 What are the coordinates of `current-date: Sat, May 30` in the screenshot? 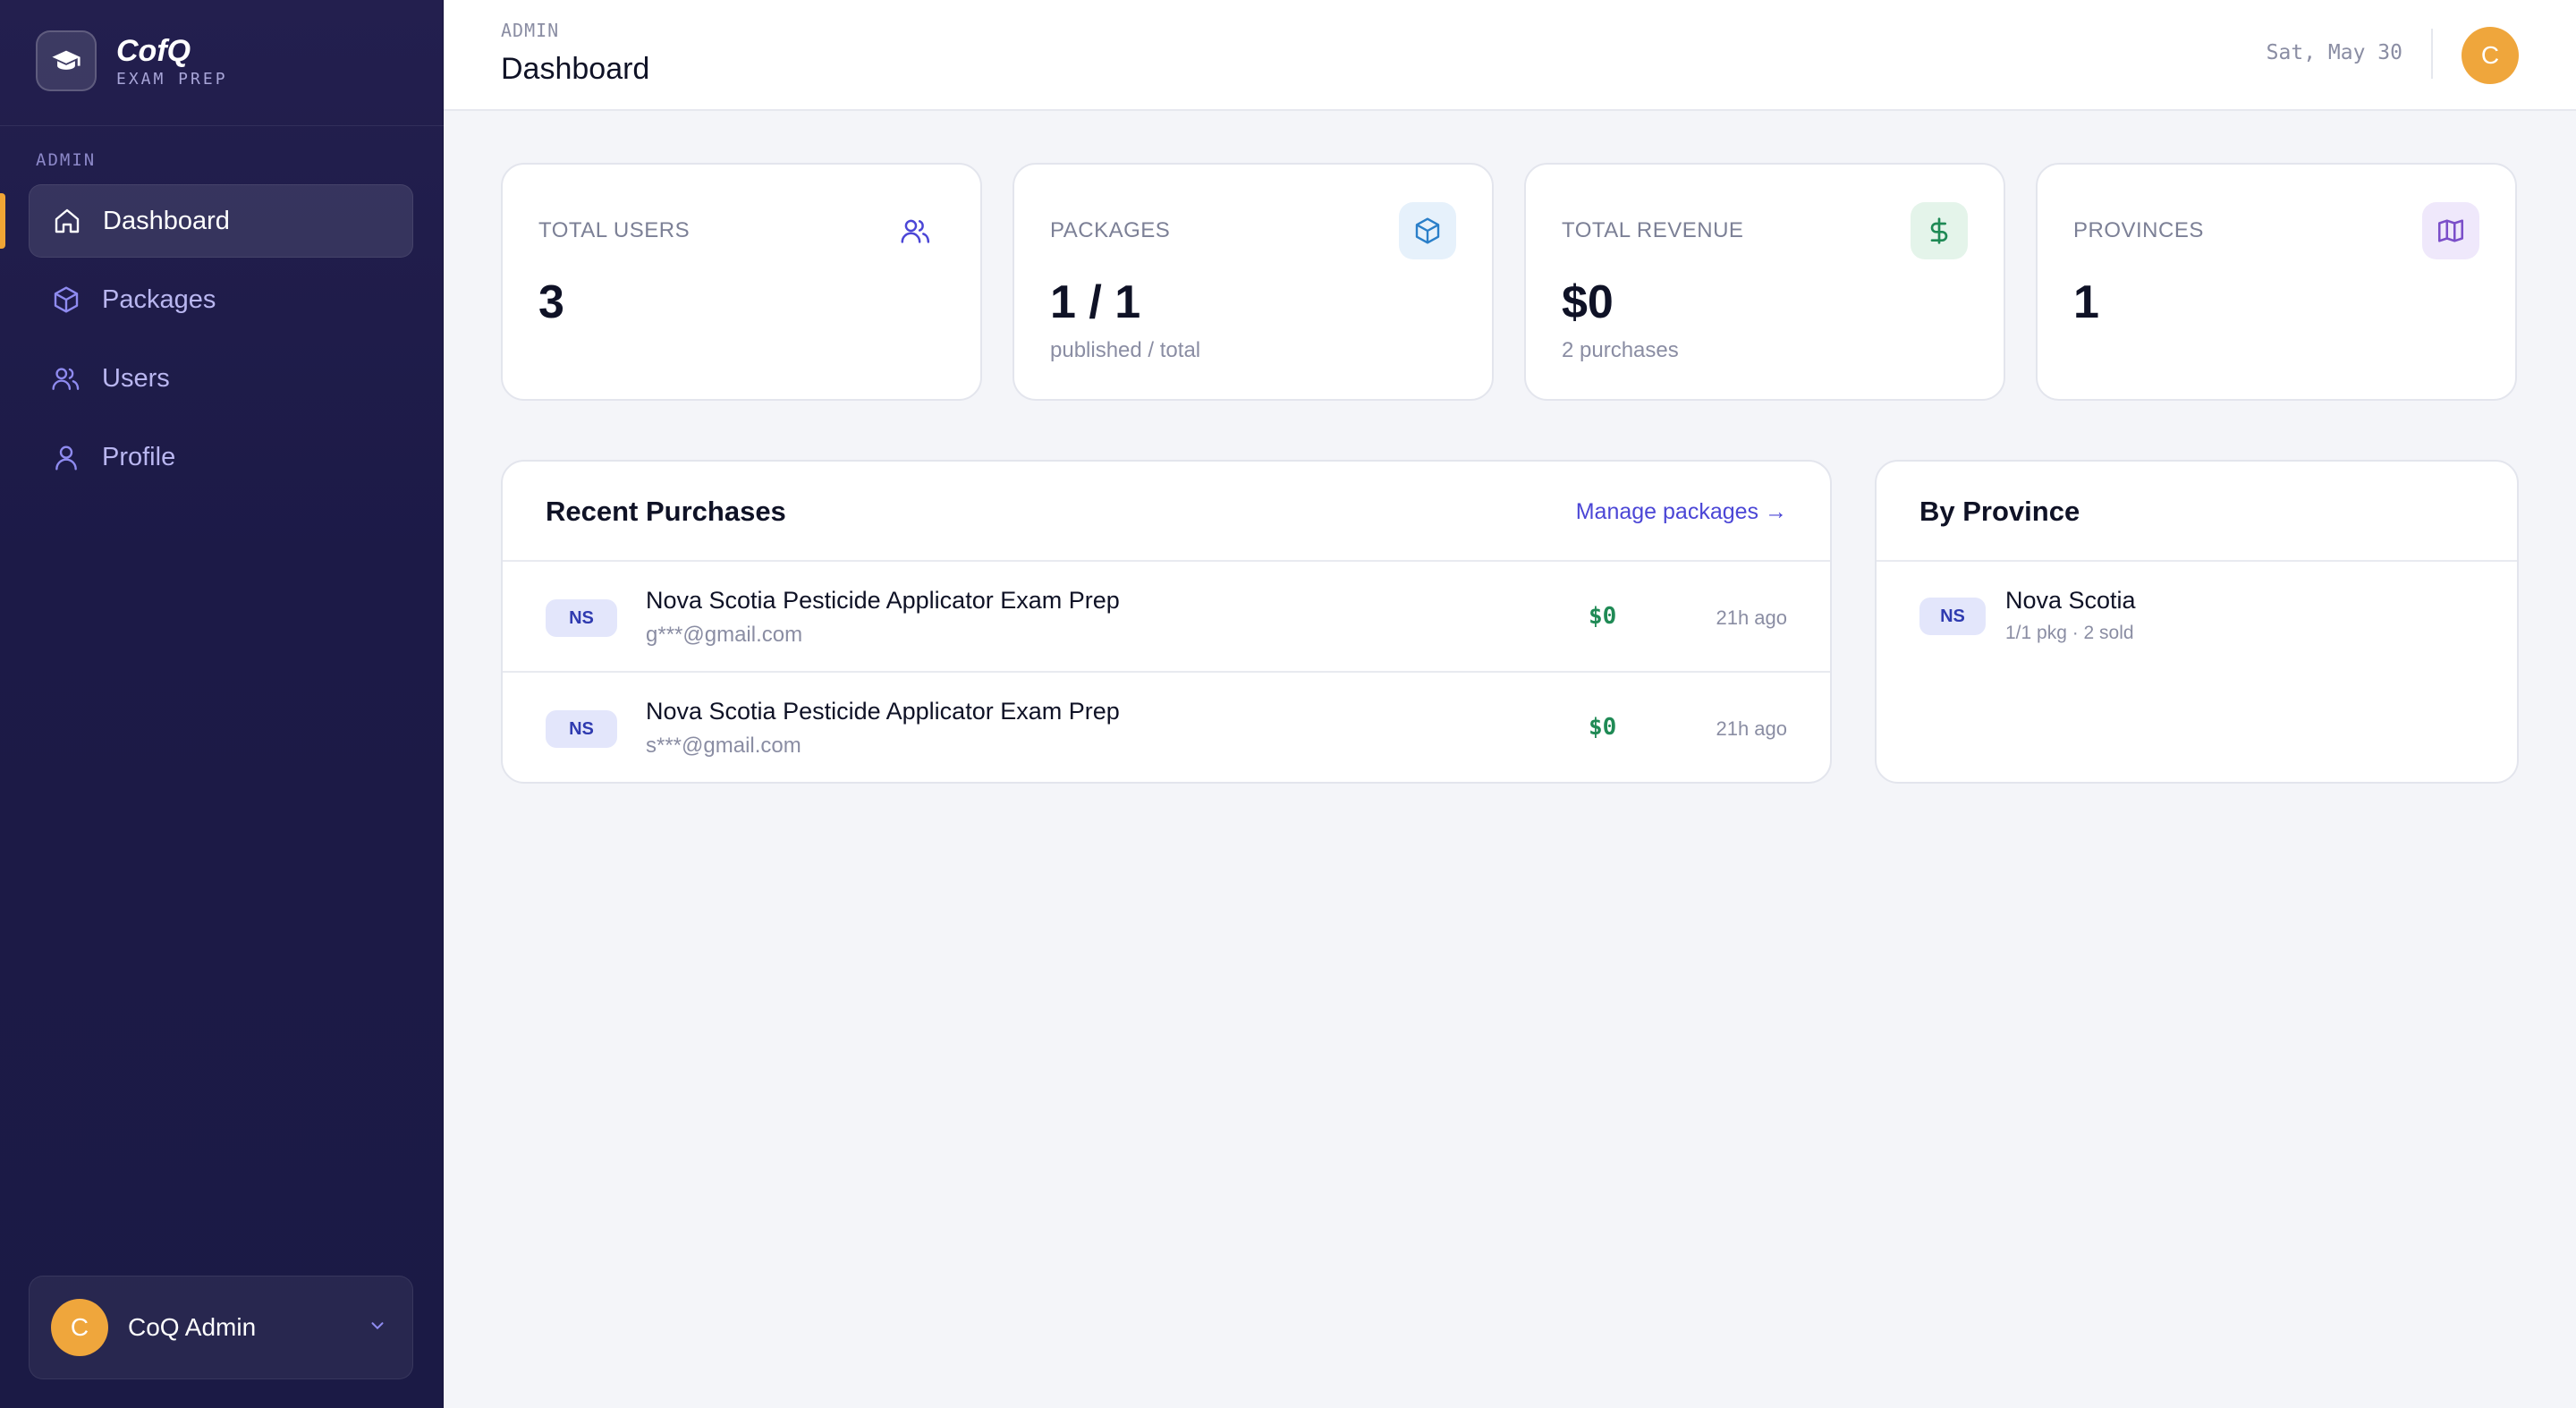 It's located at (2334, 52).